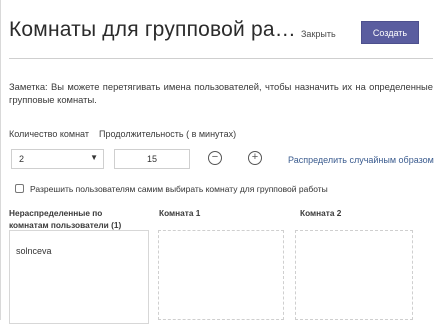 The width and height of the screenshot is (440, 324). What do you see at coordinates (390, 32) in the screenshot?
I see `create-button: Создать` at bounding box center [390, 32].